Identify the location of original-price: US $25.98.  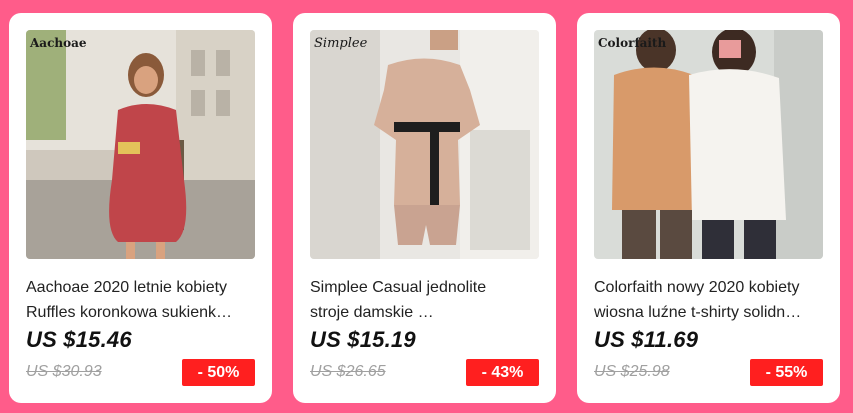
(632, 371).